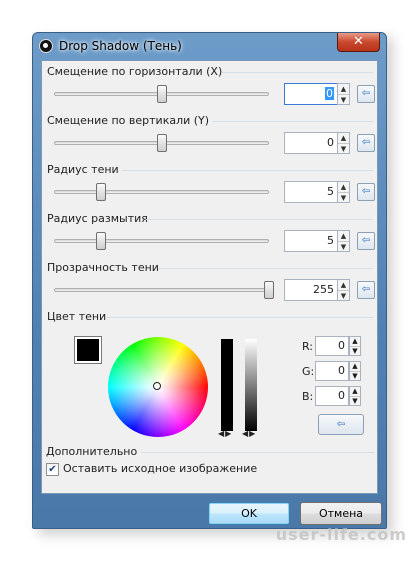  What do you see at coordinates (161, 192) in the screenshot?
I see `shadow-radius-track` at bounding box center [161, 192].